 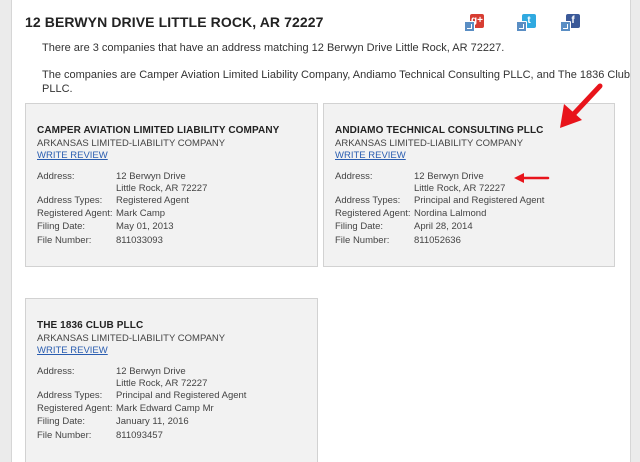 What do you see at coordinates (165, 408) in the screenshot?
I see `registered-agent-value: Mark Edward Camp Mr` at bounding box center [165, 408].